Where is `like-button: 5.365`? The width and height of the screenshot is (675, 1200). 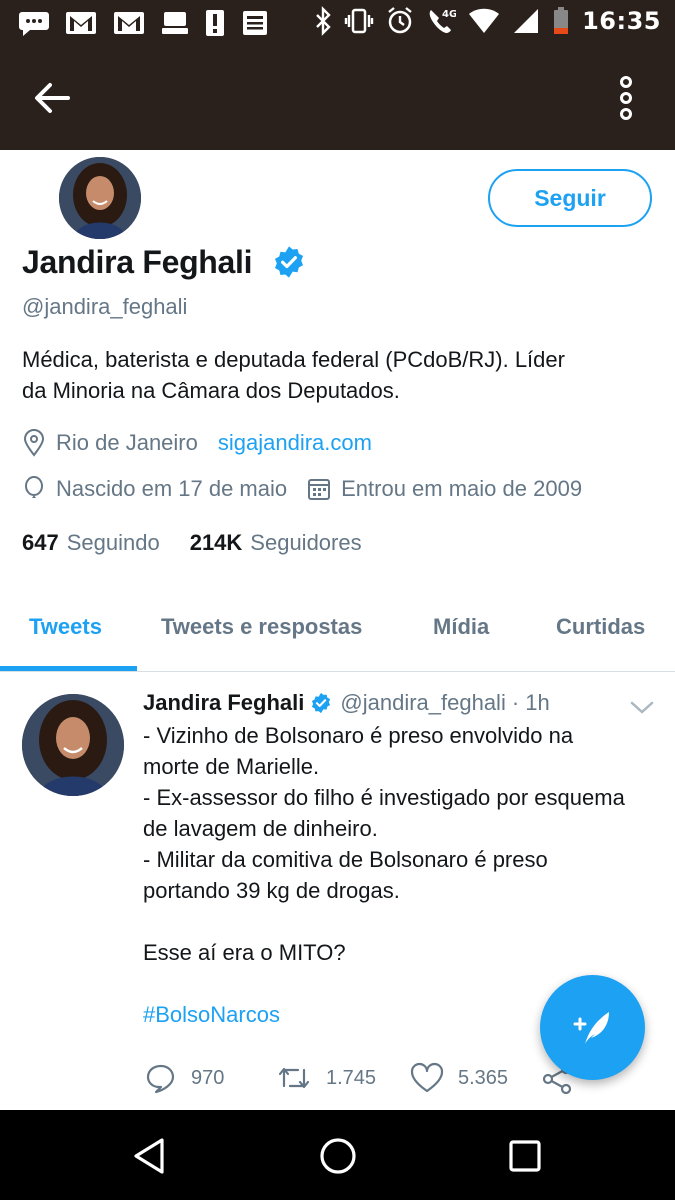 like-button: 5.365 is located at coordinates (459, 1078).